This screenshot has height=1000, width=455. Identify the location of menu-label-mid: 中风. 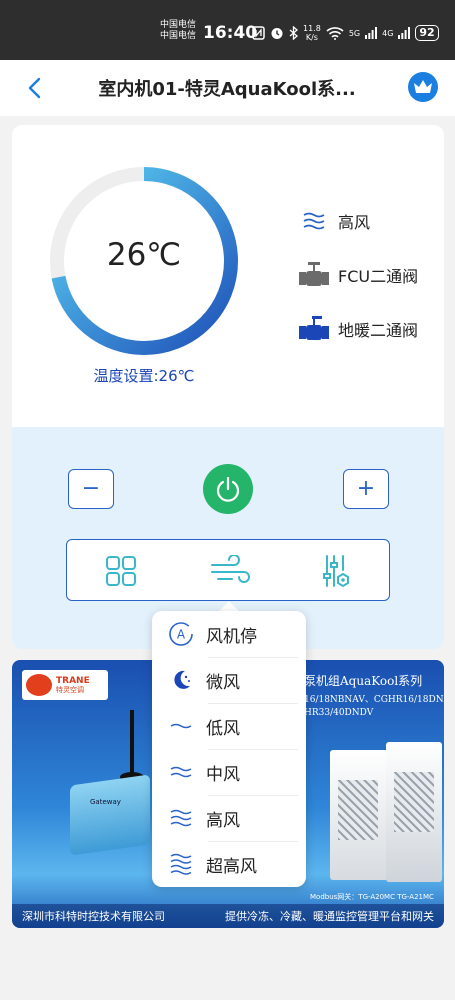
(223, 774).